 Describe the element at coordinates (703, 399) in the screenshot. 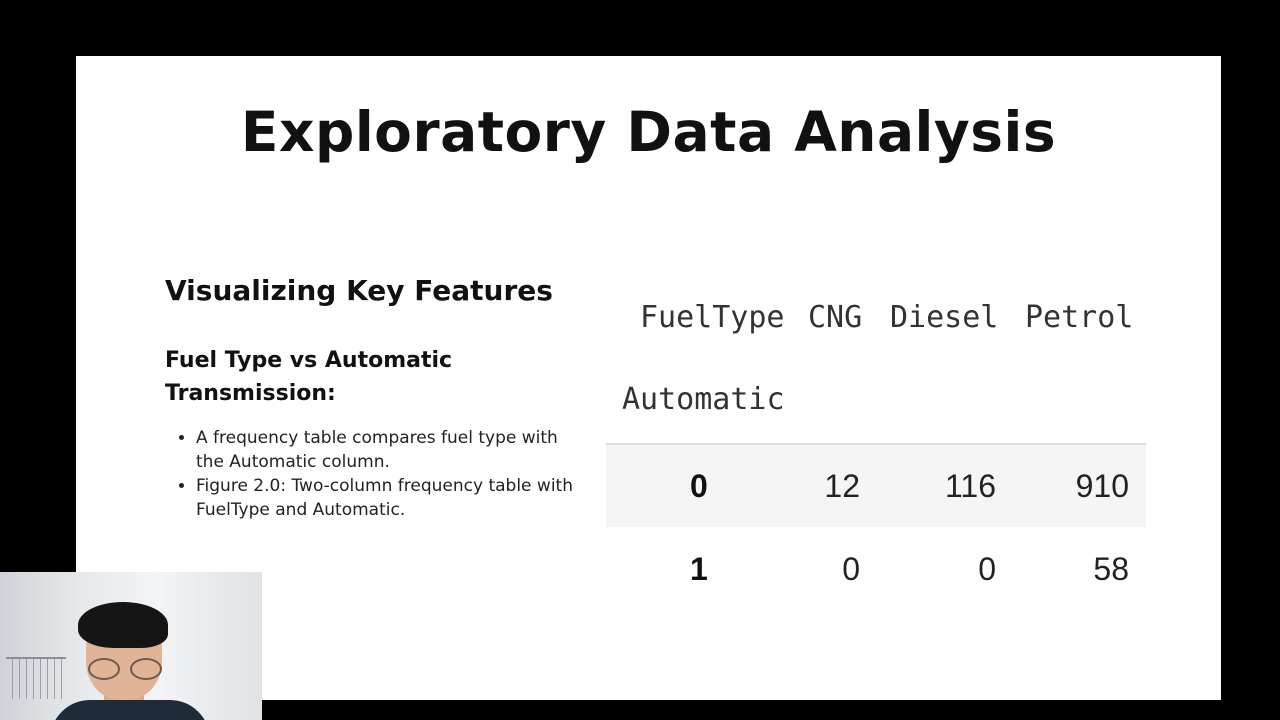

I see `row-axis-label: Automatic` at that location.